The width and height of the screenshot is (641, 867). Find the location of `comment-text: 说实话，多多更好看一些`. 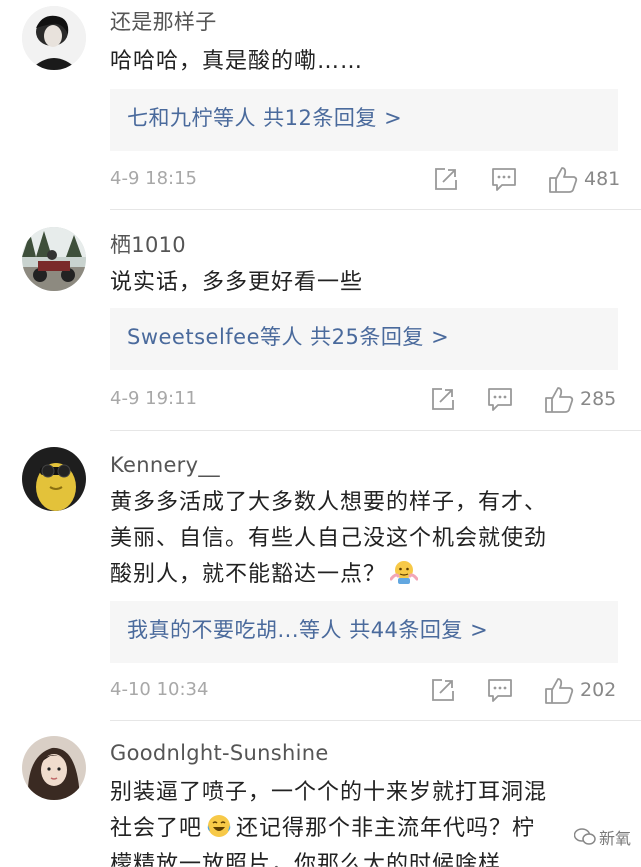

comment-text: 说实话，多多更好看一些 is located at coordinates (237, 282).